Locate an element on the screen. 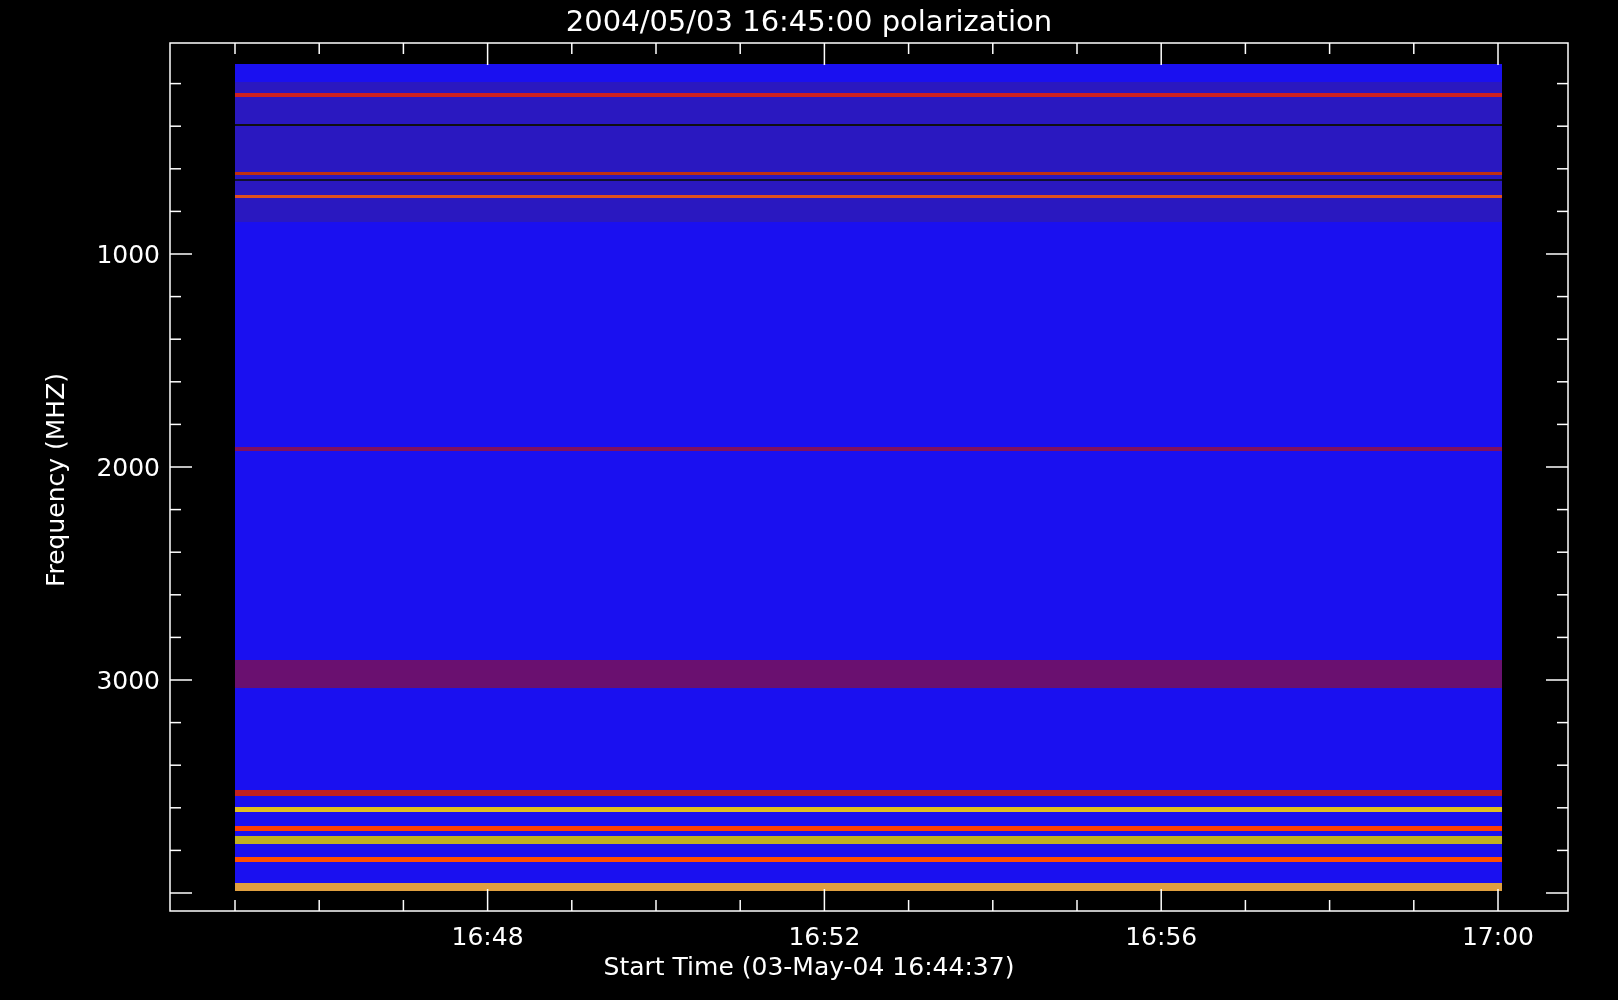  x-tick-label: 16:52 is located at coordinates (824, 936).